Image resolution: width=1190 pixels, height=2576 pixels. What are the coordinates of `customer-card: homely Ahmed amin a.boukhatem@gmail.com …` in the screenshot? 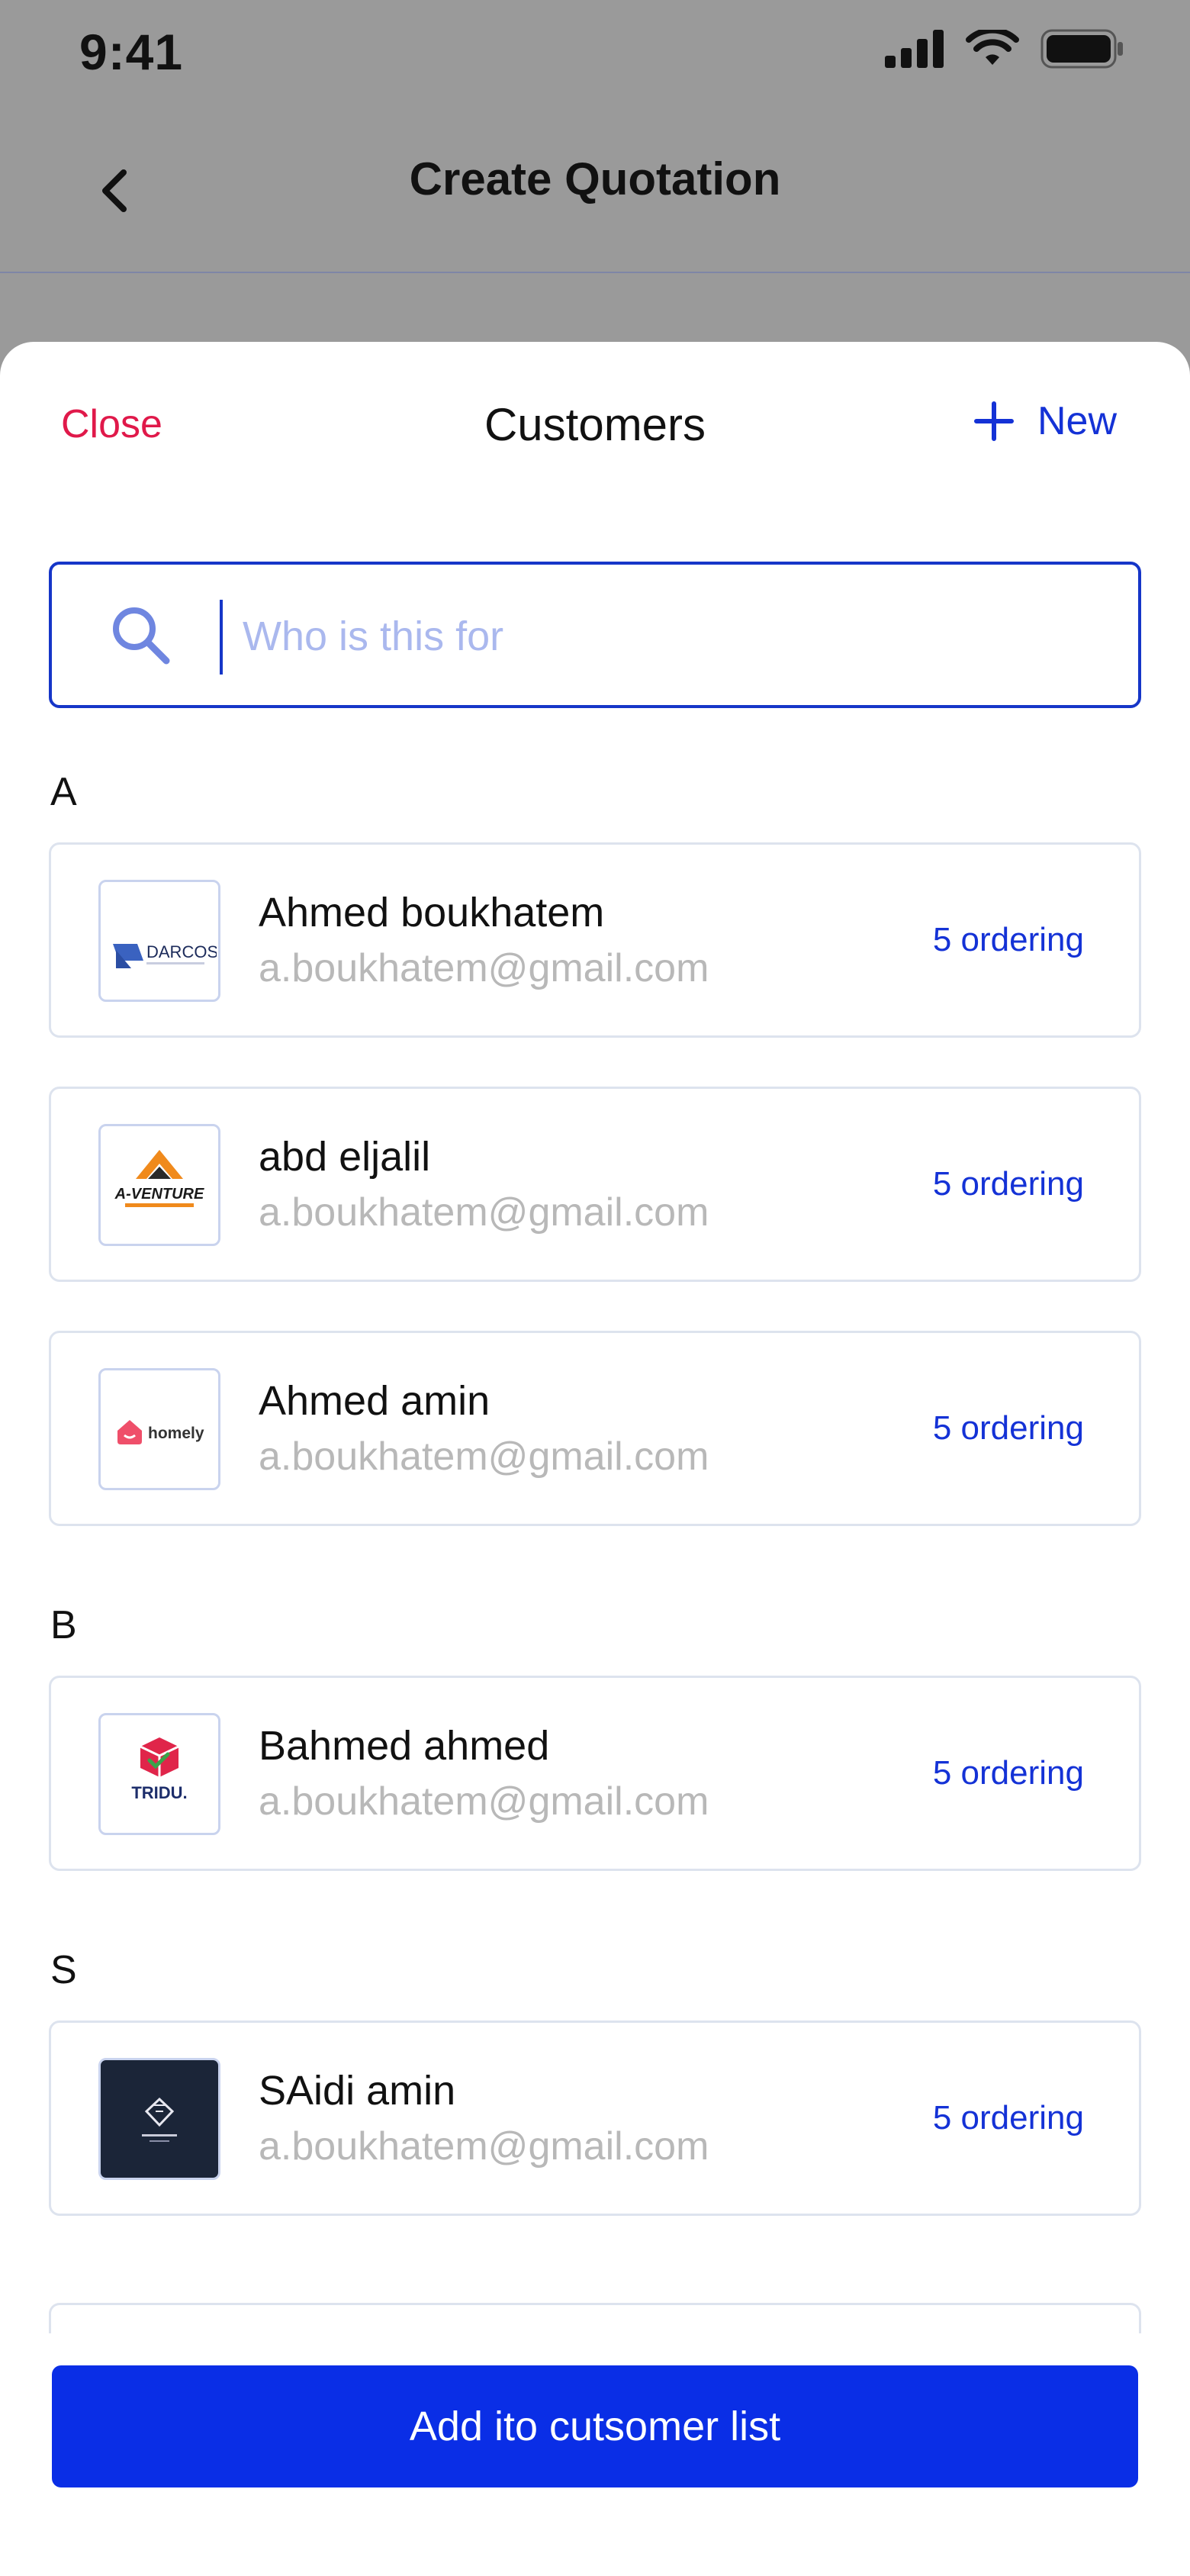 It's located at (595, 1428).